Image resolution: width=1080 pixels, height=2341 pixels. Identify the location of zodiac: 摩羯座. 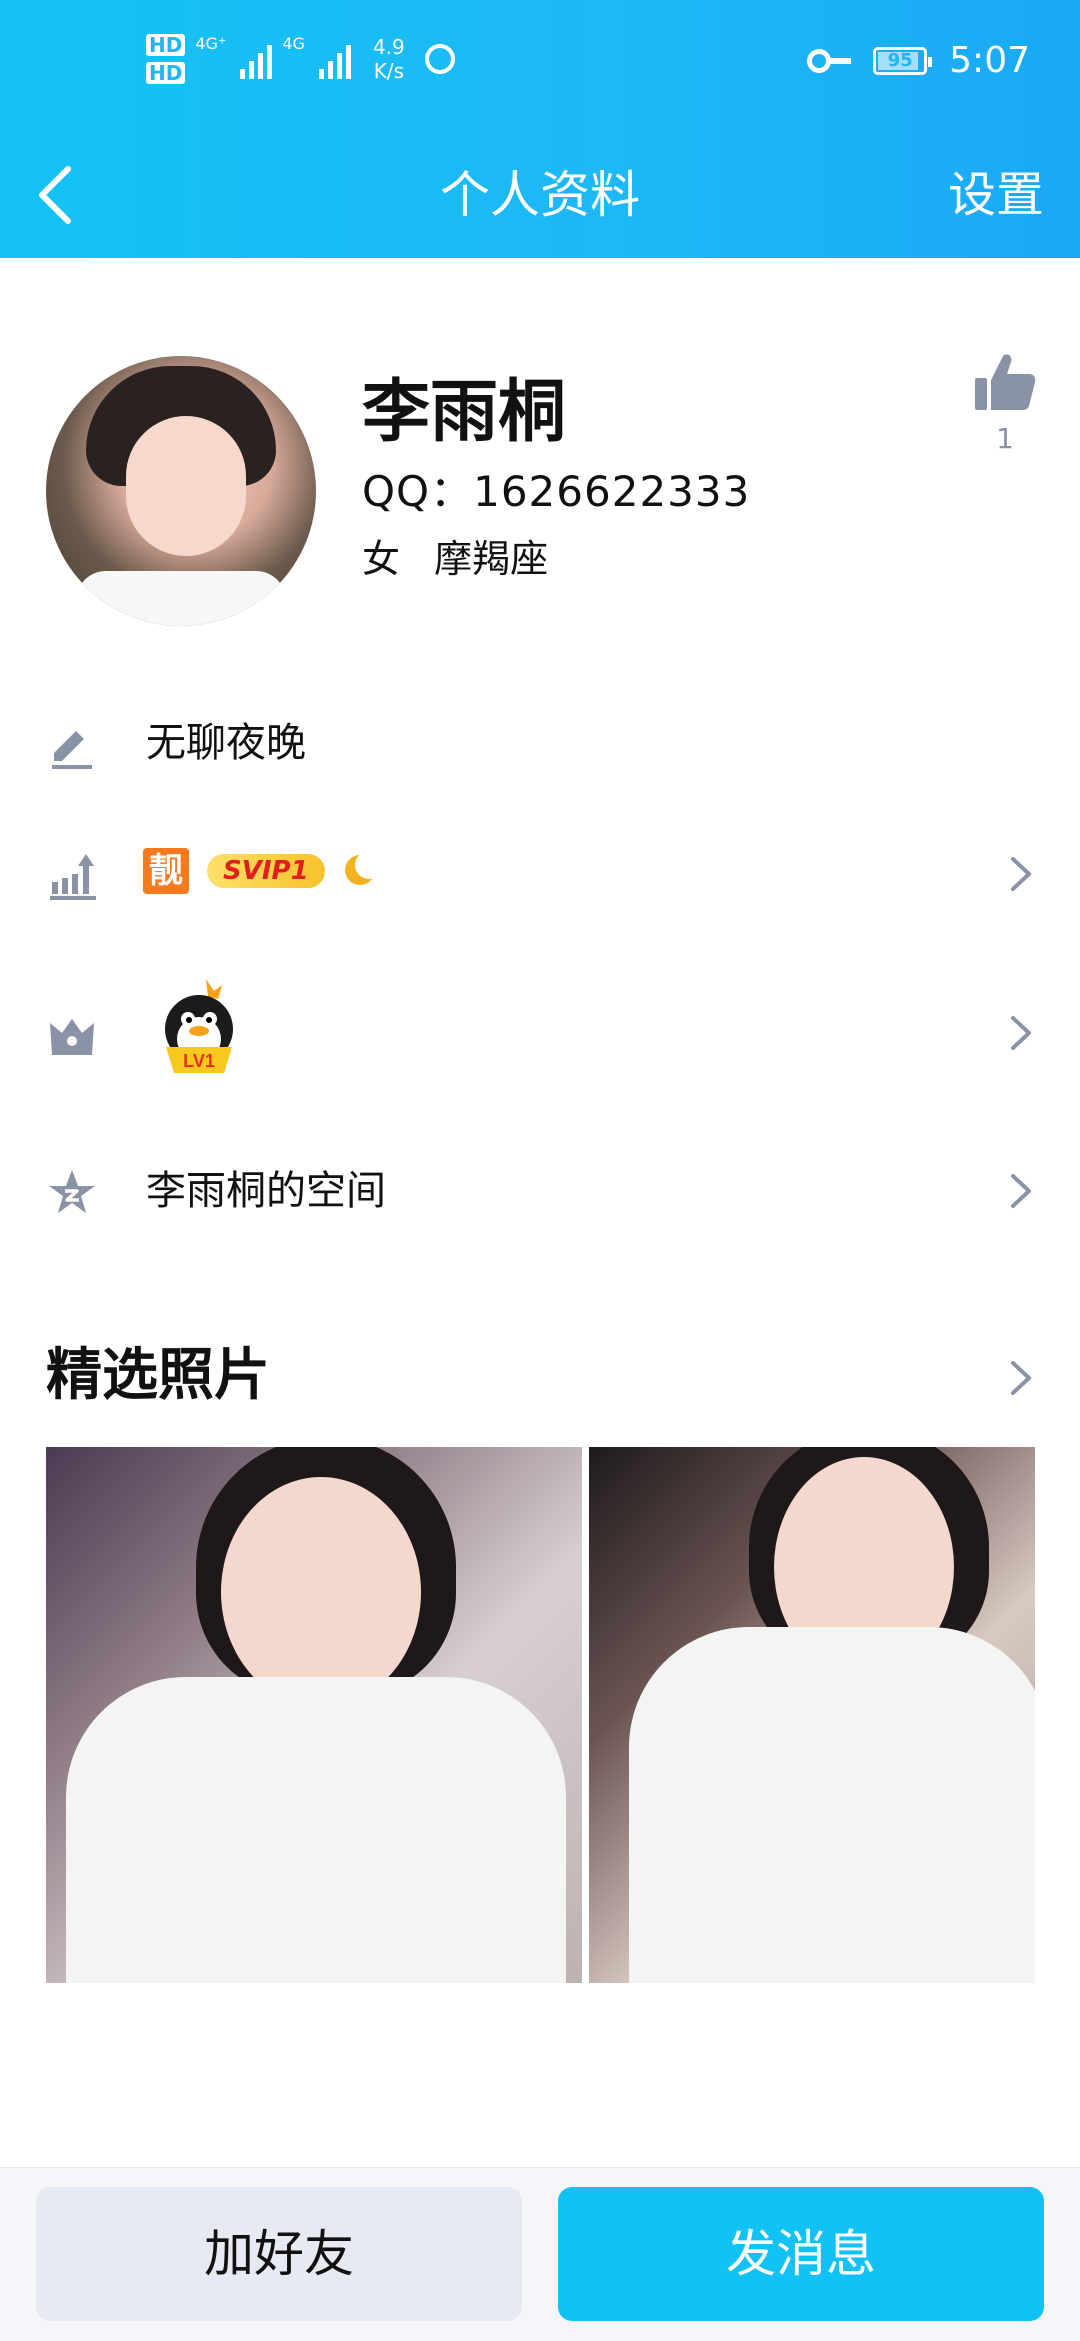
(491, 559).